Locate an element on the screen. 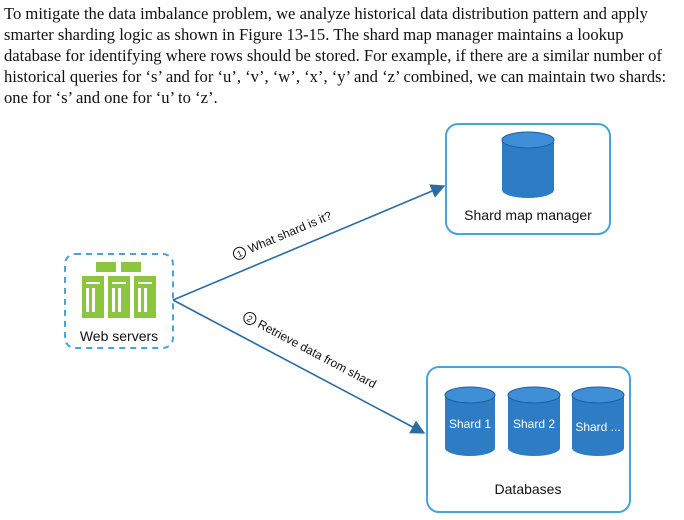  shard-1-cylinder: Shard 1 is located at coordinates (470, 421).